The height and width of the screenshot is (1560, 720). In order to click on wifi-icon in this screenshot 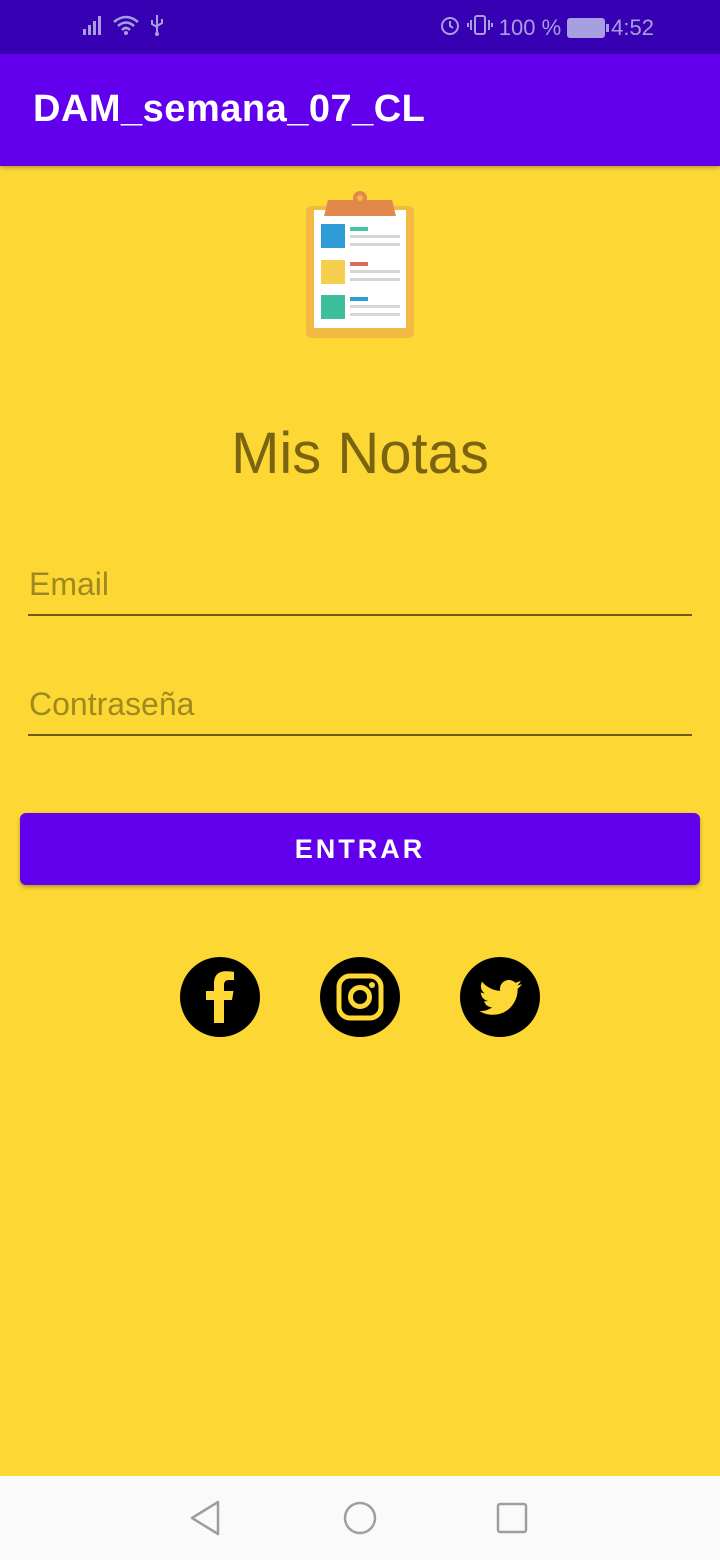, I will do `click(126, 27)`.